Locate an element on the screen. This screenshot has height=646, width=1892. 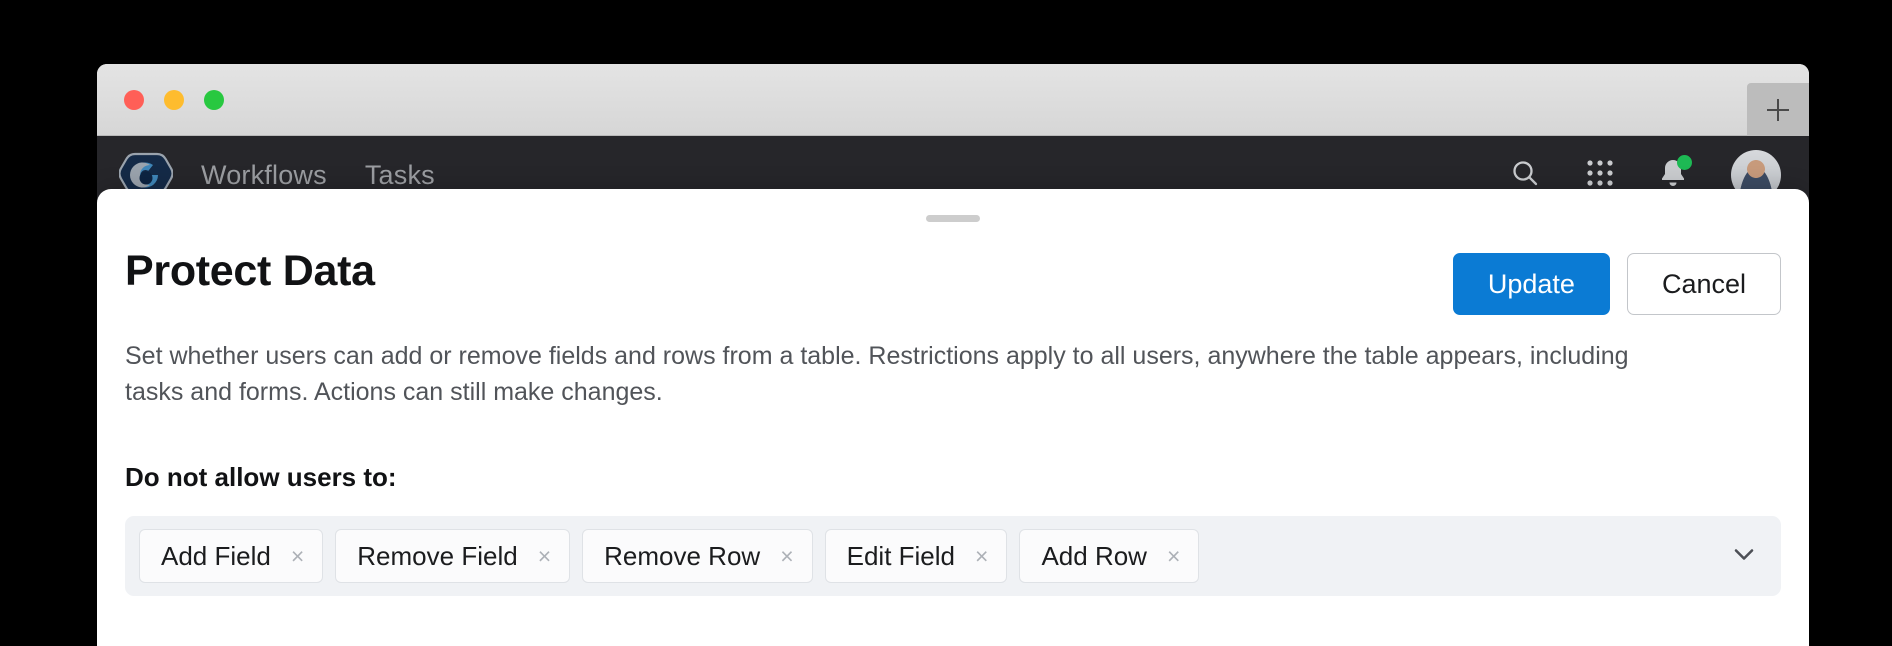
nav-link-tasks: Tasks is located at coordinates (400, 175).